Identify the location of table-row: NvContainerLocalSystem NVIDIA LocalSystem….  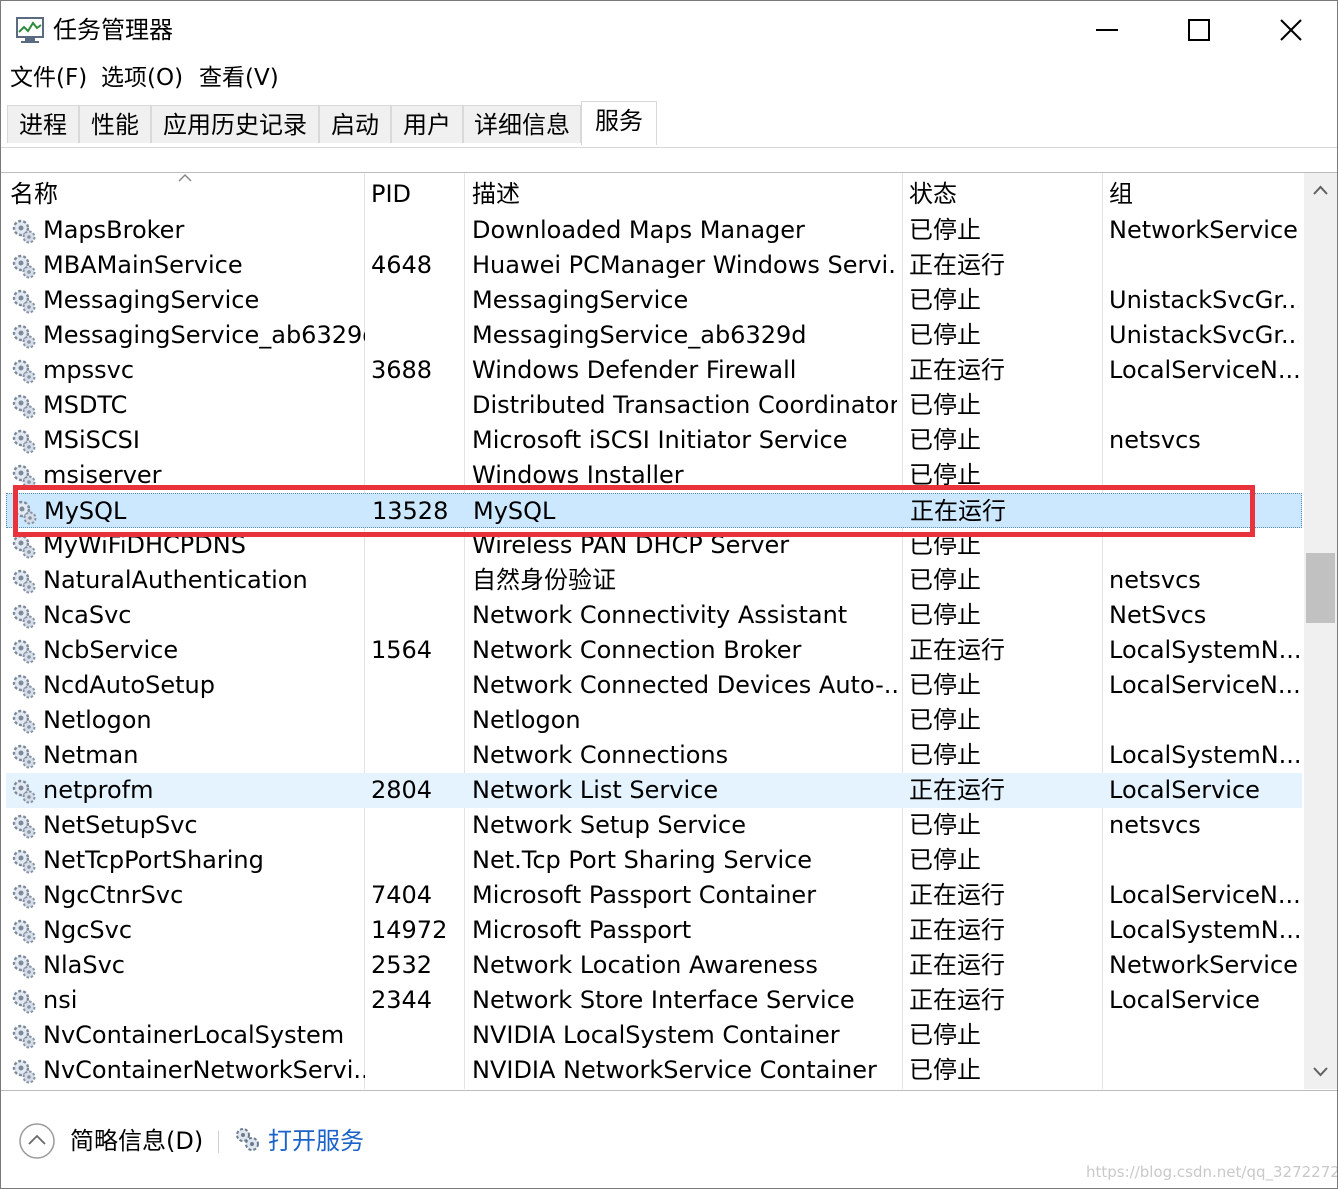
(654, 1035).